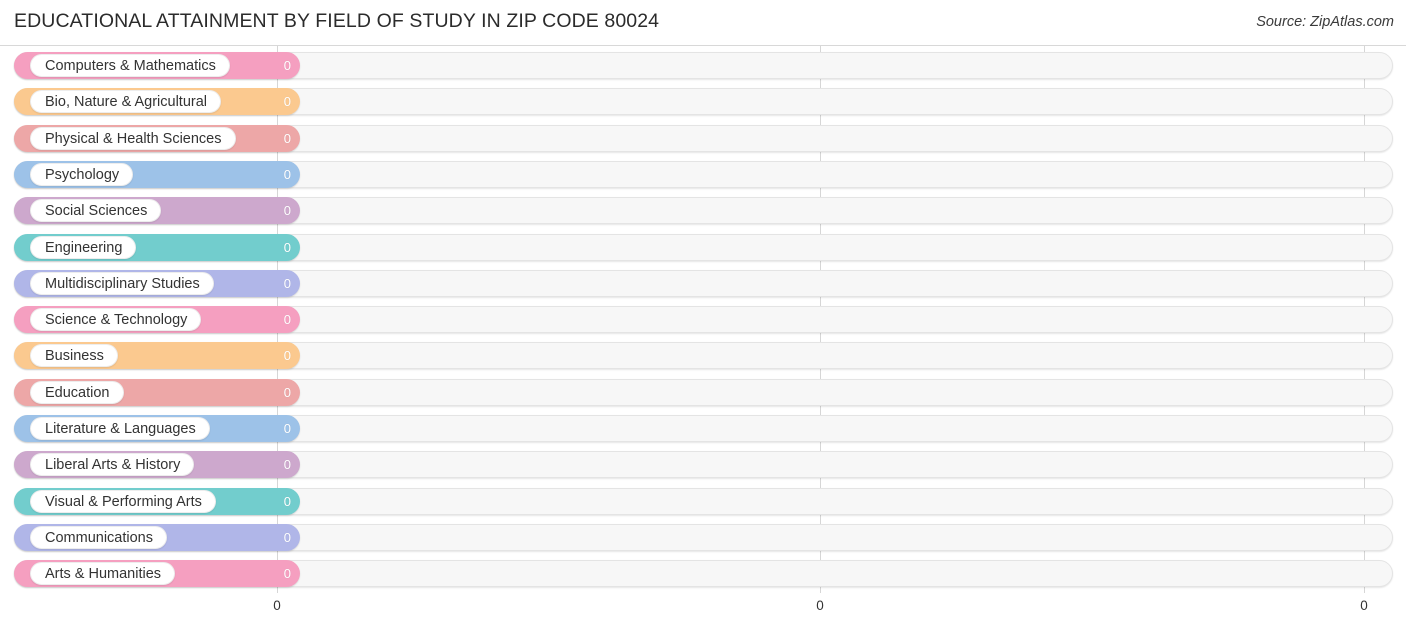 The width and height of the screenshot is (1406, 631). Describe the element at coordinates (703, 66) in the screenshot. I see `bar-row: 0 Computers & Mathematics` at that location.